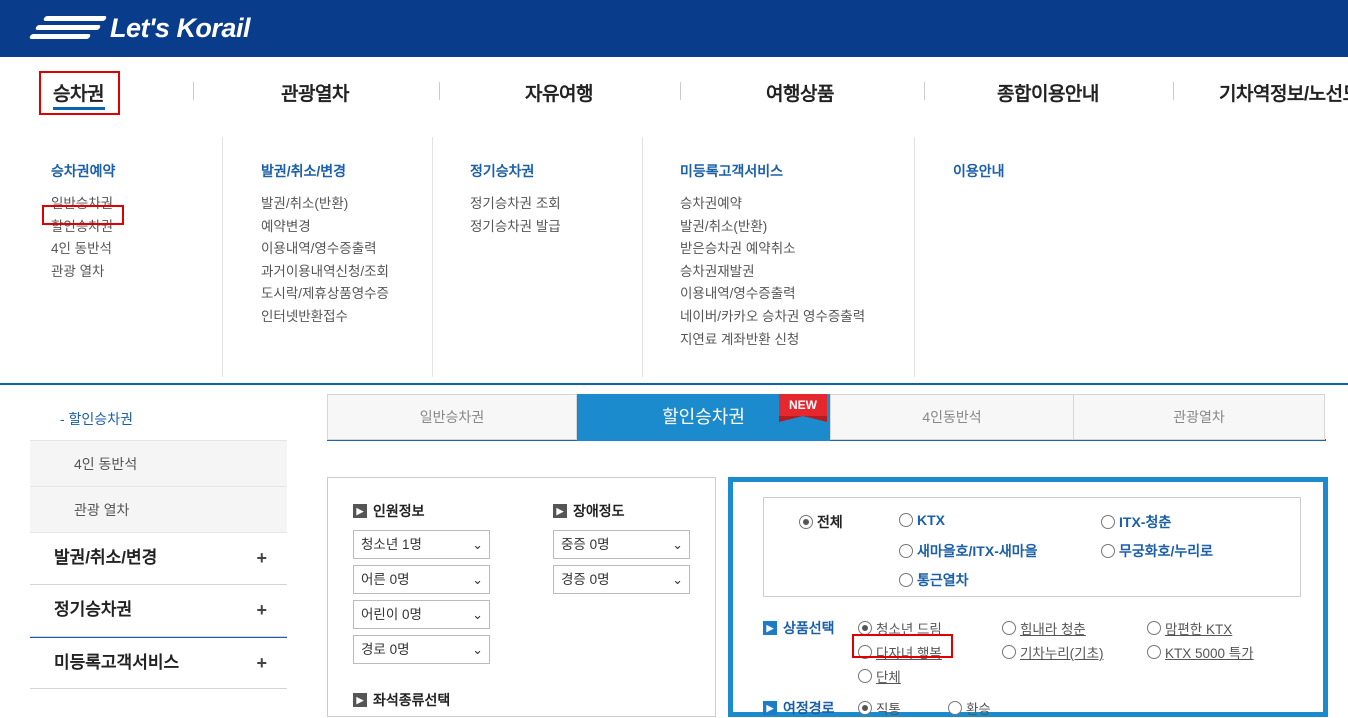 This screenshot has height=718, width=1348. What do you see at coordinates (922, 520) in the screenshot?
I see `radio-ktx: KTX` at bounding box center [922, 520].